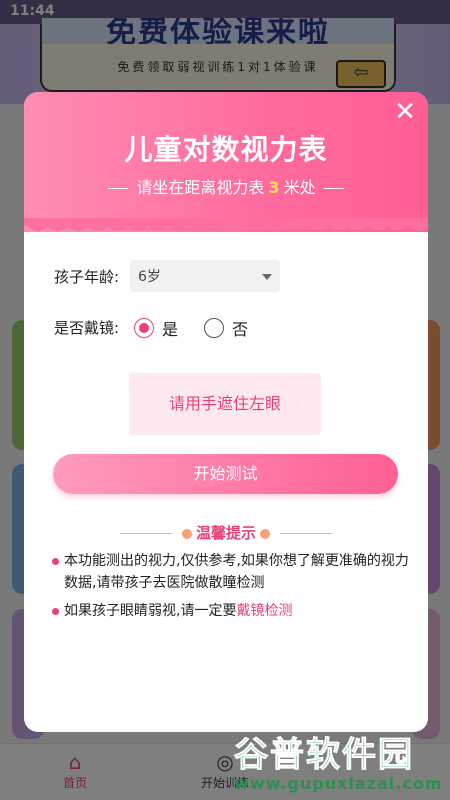 The width and height of the screenshot is (450, 800). I want to click on dialog-subtitle: 请坐在距离视力表 3 米处, so click(226, 186).